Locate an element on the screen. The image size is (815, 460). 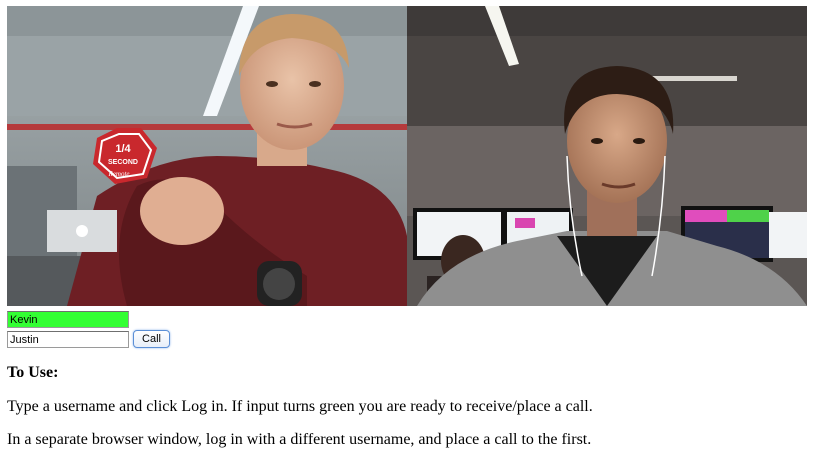
call-button: Call is located at coordinates (151, 339).